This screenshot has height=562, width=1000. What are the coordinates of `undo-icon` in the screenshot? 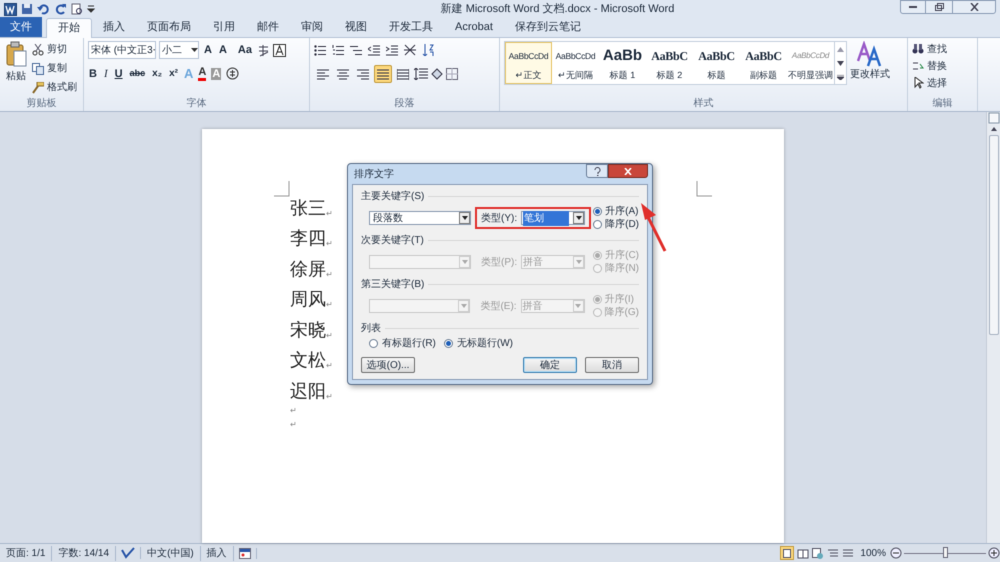 It's located at (44, 9).